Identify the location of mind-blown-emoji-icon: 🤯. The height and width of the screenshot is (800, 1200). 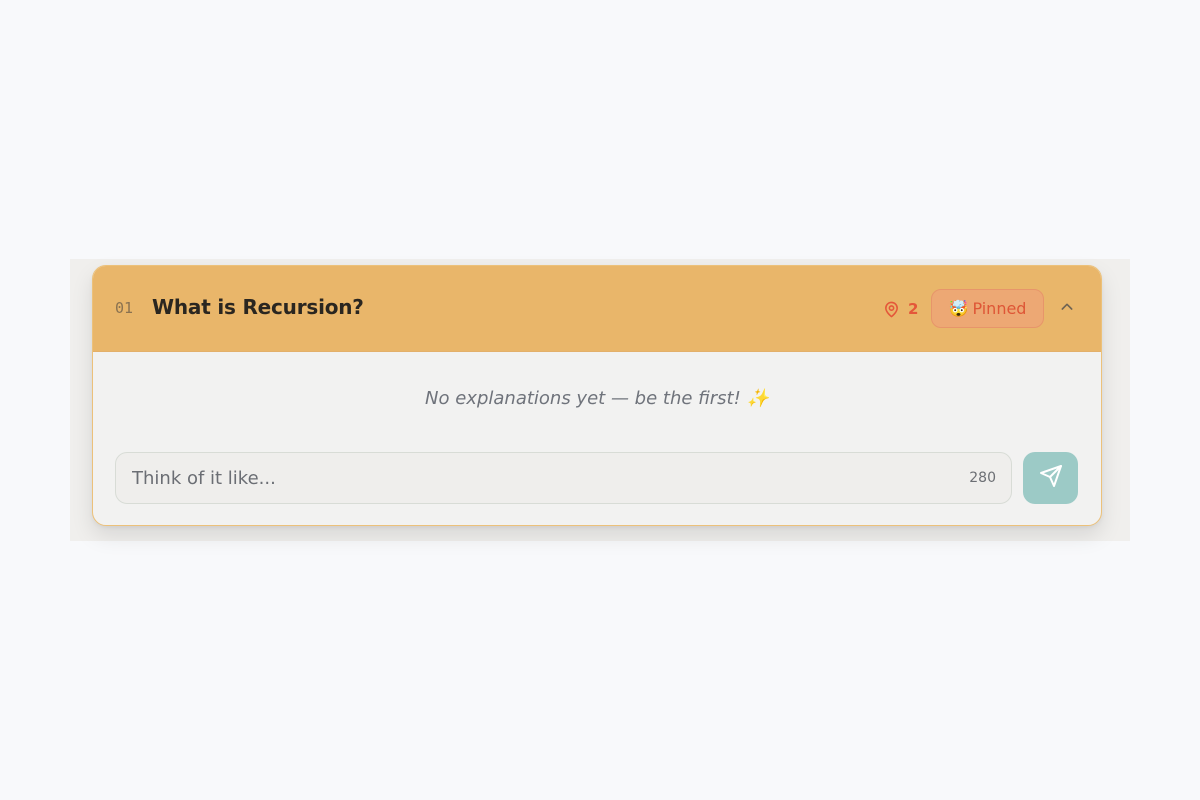
(958, 308).